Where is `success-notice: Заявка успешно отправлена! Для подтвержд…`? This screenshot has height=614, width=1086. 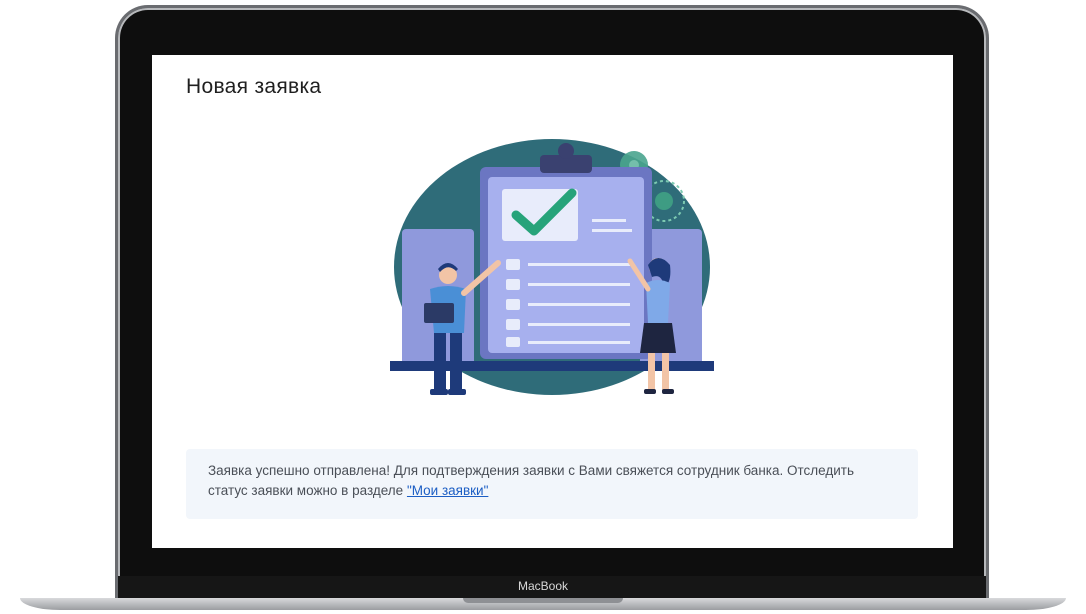 success-notice: Заявка успешно отправлена! Для подтвержд… is located at coordinates (552, 484).